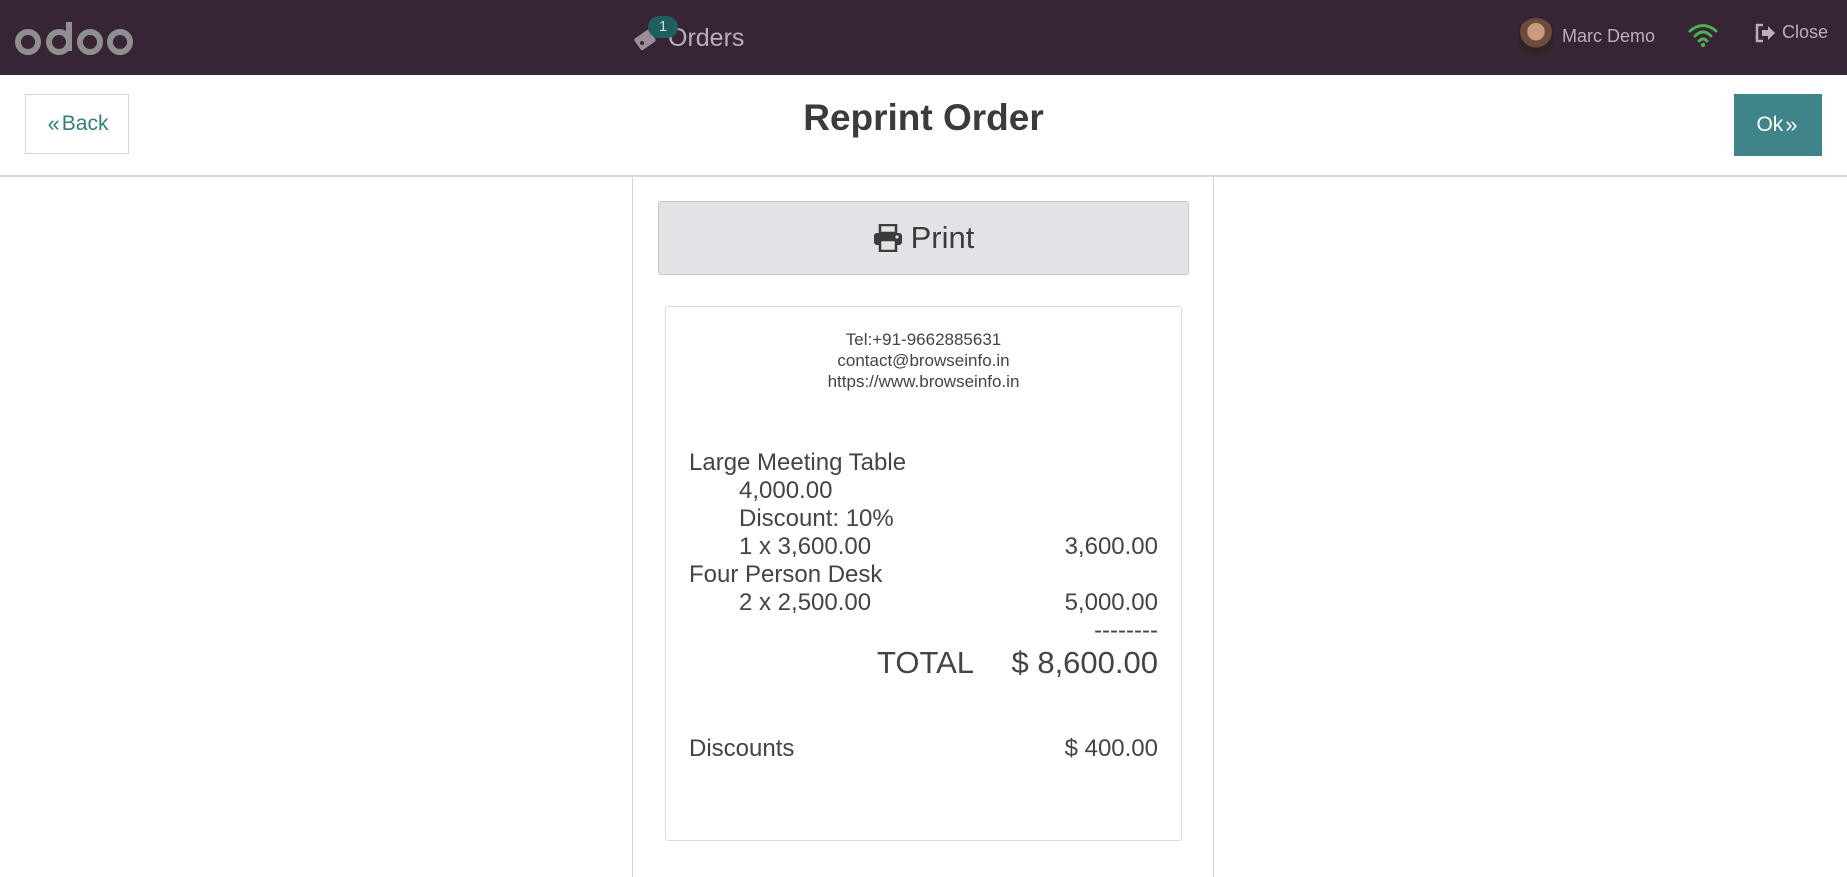  Describe the element at coordinates (786, 490) in the screenshot. I see `receipt-line-unit-price: 4,000.00` at that location.